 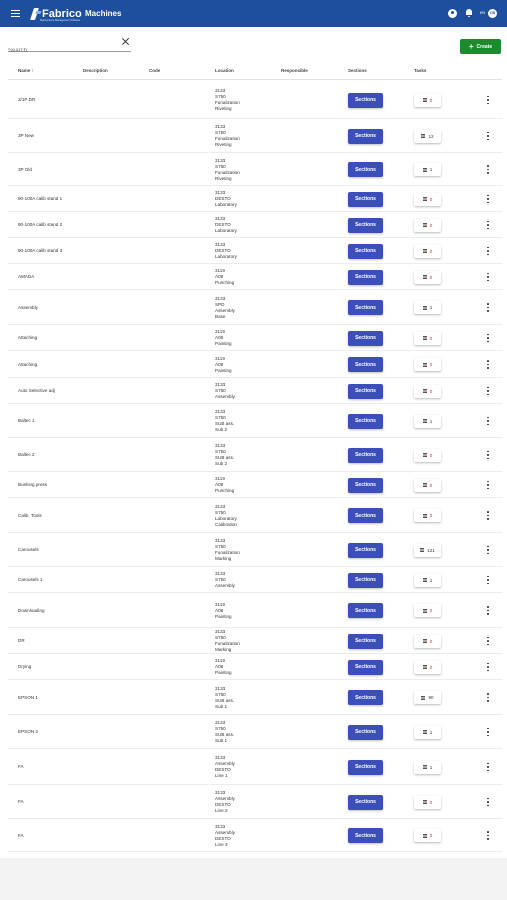 I want to click on notifications-bell-icon, so click(x=468, y=13).